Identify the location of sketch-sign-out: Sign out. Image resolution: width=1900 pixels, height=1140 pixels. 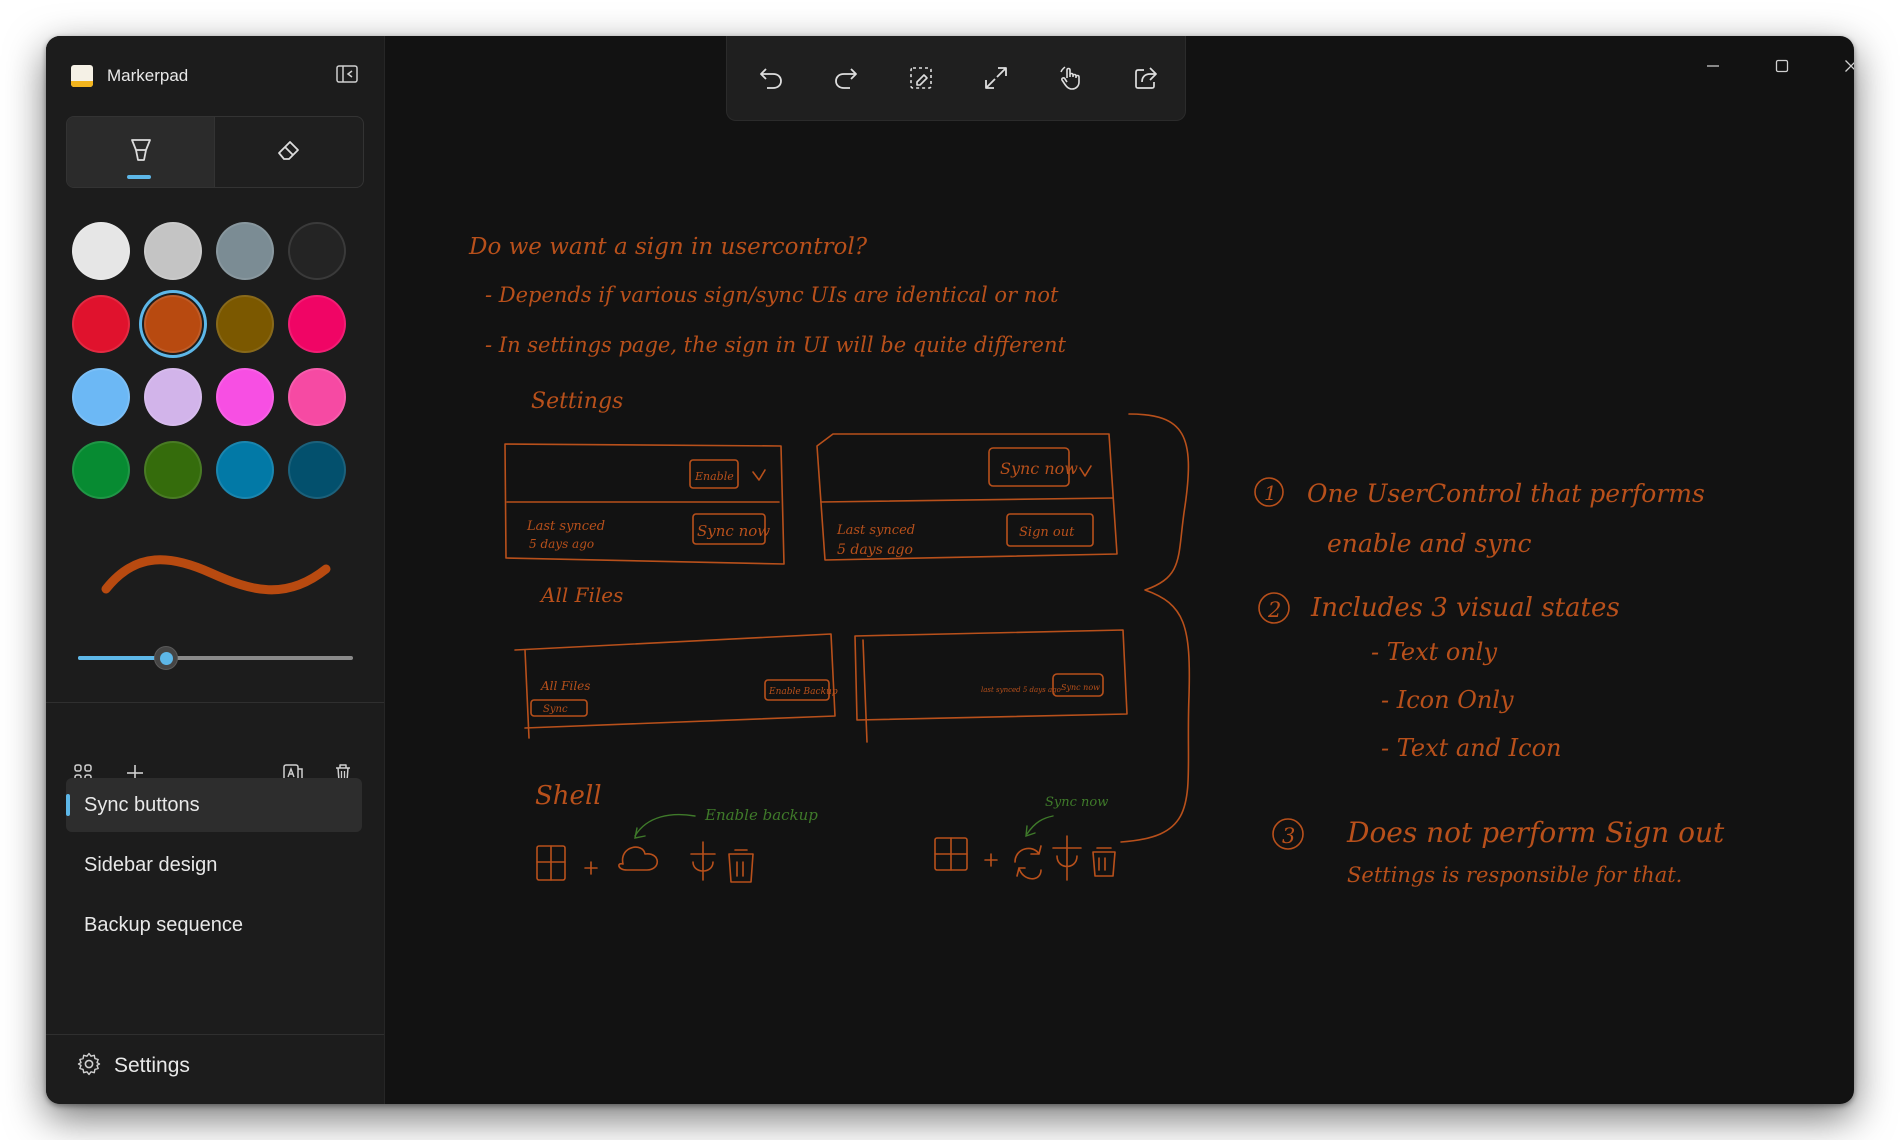
(1047, 532).